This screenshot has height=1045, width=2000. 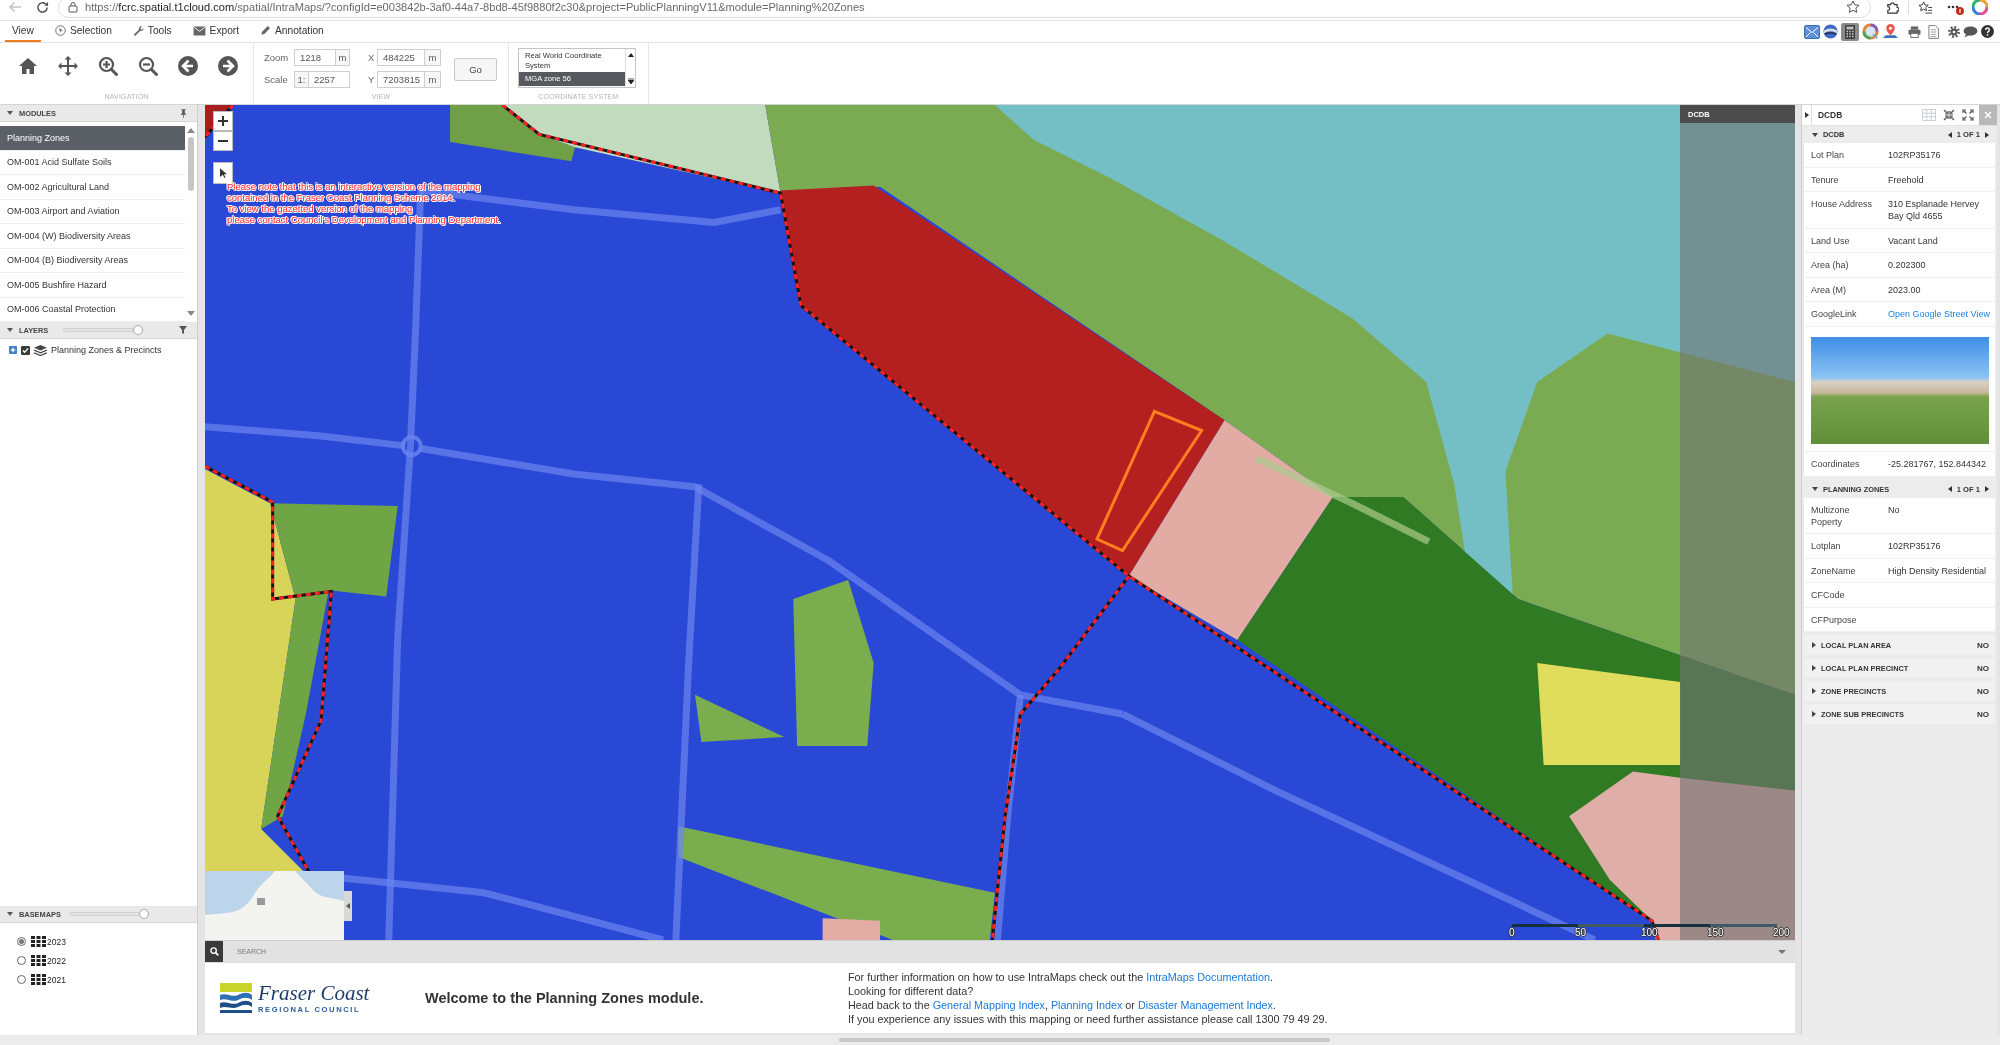 What do you see at coordinates (92, 285) in the screenshot?
I see `module-item: OM-005 Bushfire Hazard` at bounding box center [92, 285].